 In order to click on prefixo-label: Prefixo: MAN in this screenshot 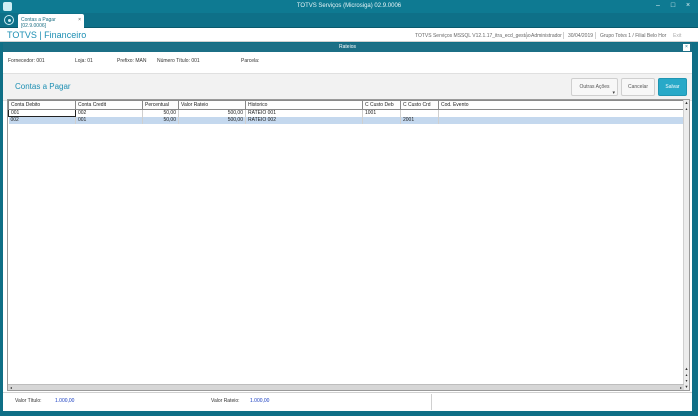, I will do `click(132, 61)`.